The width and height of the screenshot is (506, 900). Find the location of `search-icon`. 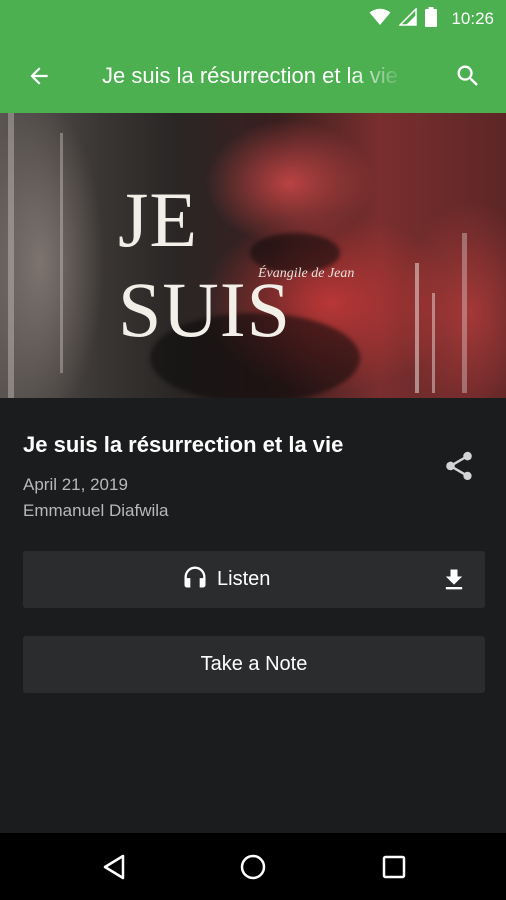

search-icon is located at coordinates (468, 76).